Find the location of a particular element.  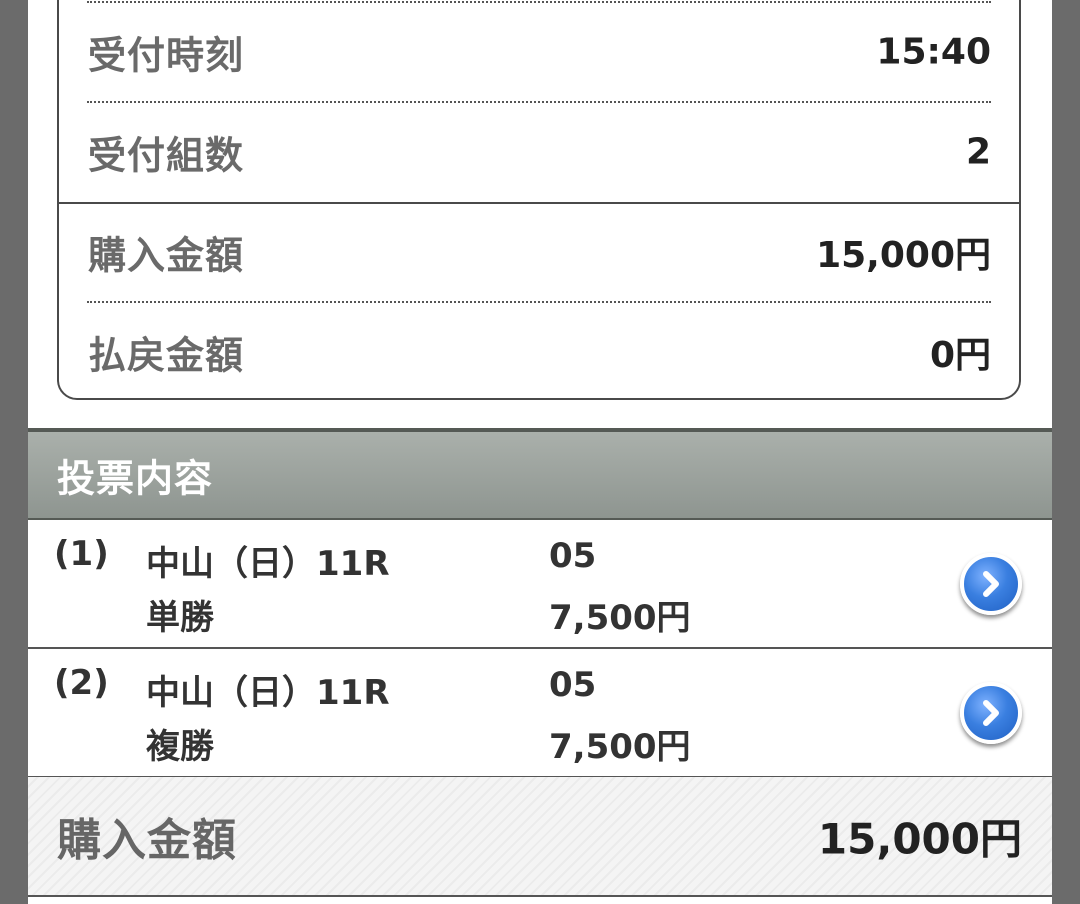

total-label: 購入金額 is located at coordinates (147, 840).